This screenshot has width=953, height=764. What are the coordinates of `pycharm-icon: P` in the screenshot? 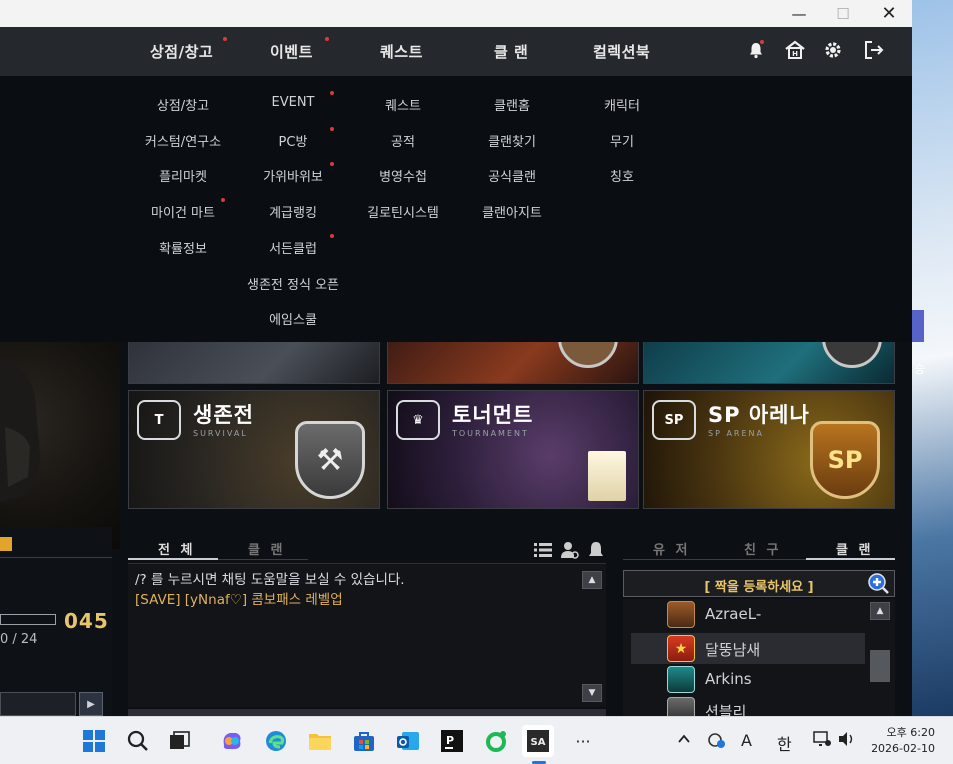 It's located at (452, 741).